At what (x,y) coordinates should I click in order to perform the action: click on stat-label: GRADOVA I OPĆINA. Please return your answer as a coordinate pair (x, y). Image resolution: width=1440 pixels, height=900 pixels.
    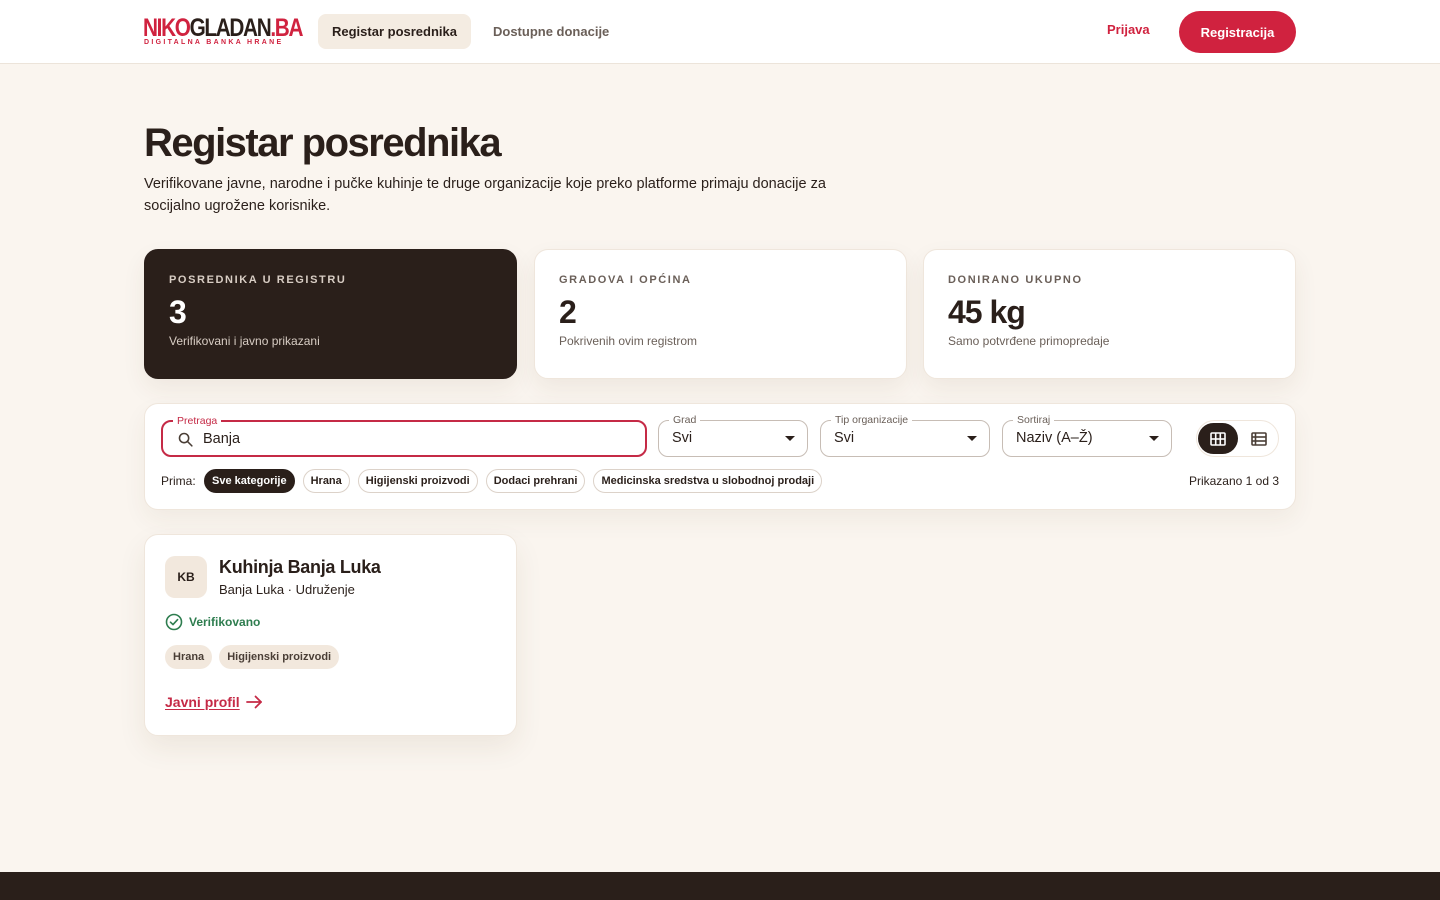
    Looking at the image, I should click on (625, 280).